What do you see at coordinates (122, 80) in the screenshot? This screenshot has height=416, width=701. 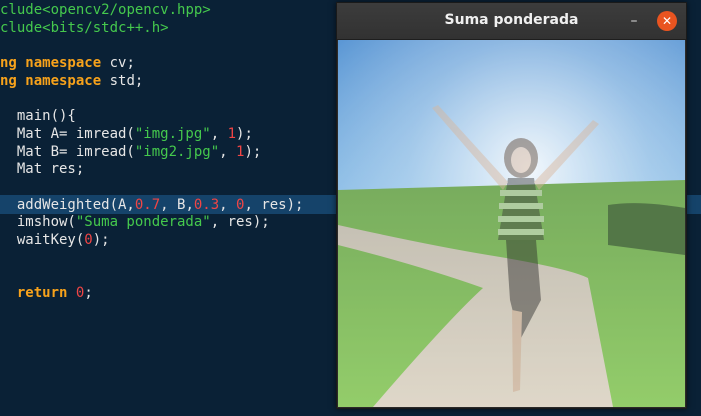 I see `code-token: std;` at bounding box center [122, 80].